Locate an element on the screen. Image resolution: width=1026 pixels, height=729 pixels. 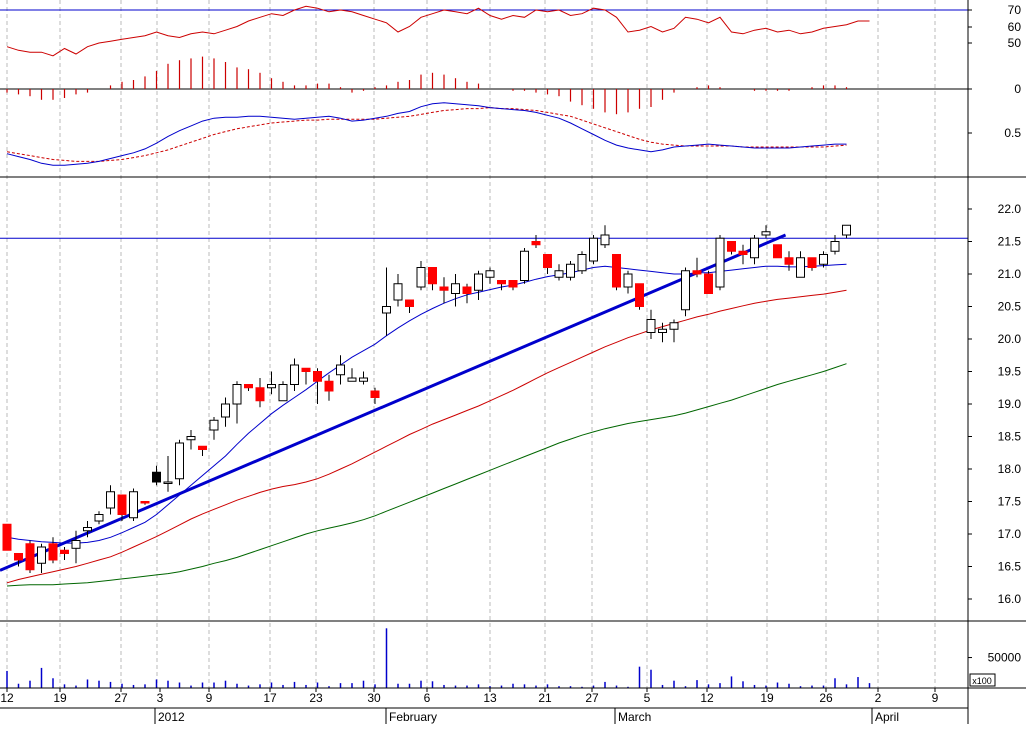
price-tick-label: 17.5 is located at coordinates (1010, 502).